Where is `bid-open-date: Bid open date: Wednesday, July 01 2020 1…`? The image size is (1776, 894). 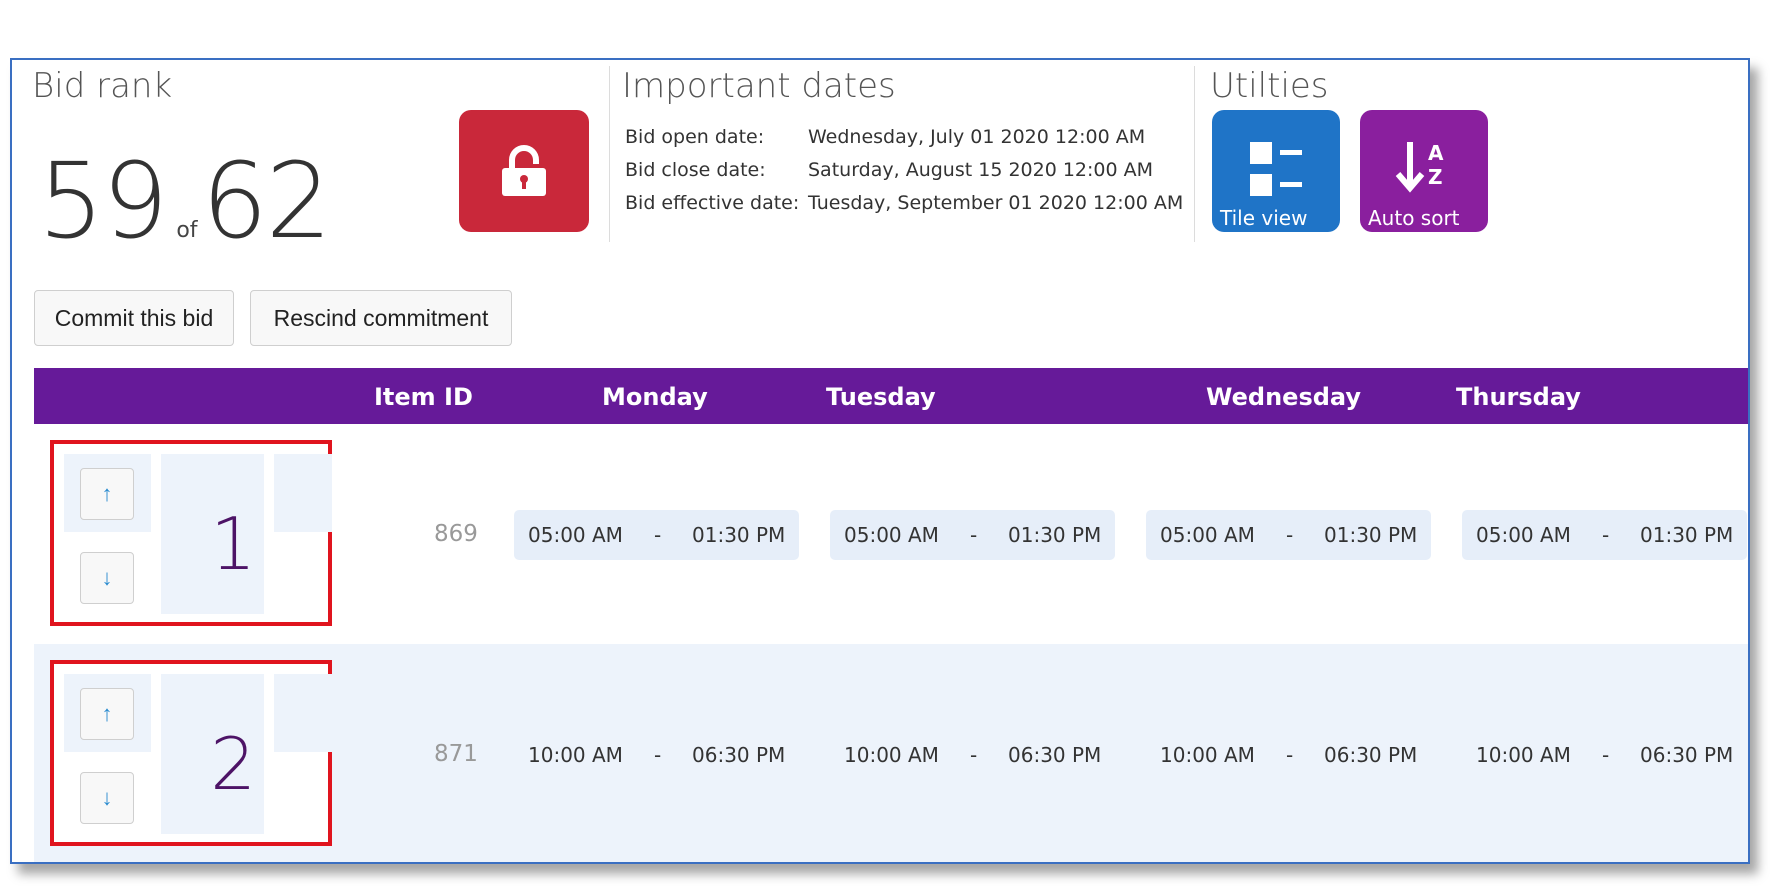
bid-open-date: Bid open date: Wednesday, July 01 2020 1… is located at coordinates (904, 142).